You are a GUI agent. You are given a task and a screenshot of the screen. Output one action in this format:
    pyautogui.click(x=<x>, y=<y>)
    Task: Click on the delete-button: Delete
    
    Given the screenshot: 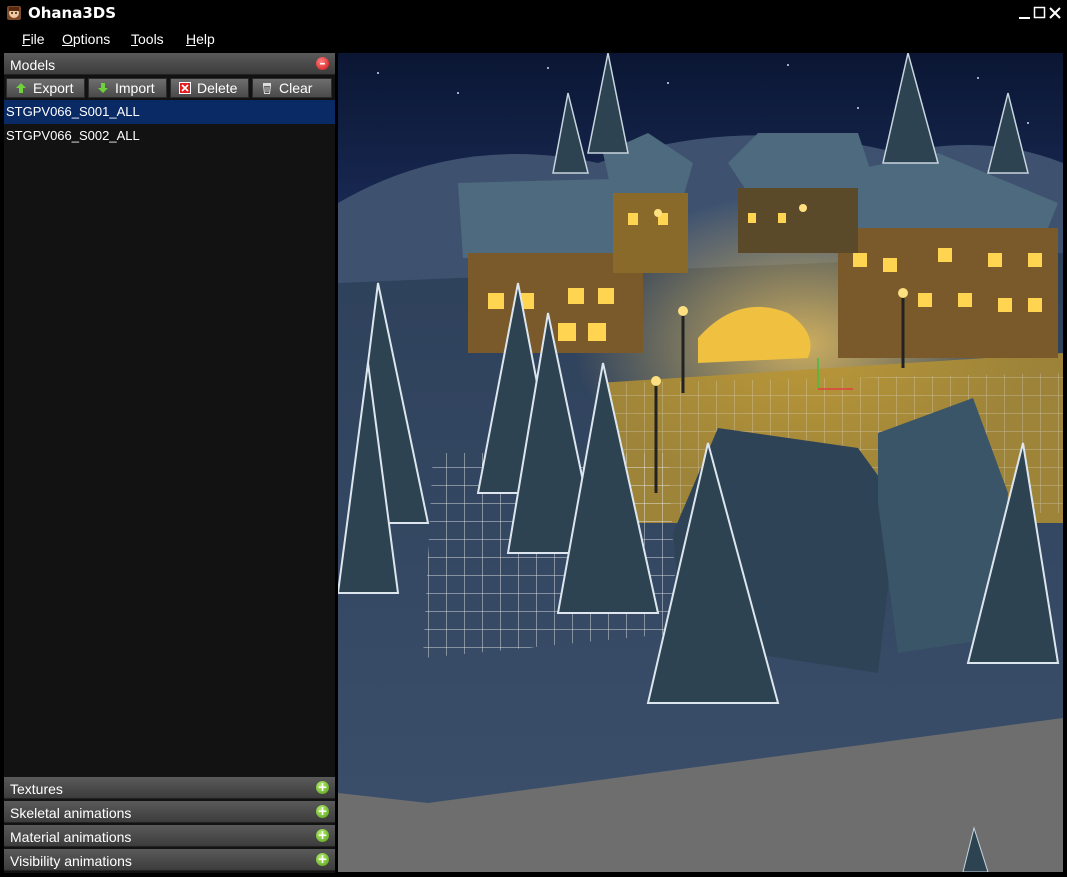 What is the action you would take?
    pyautogui.click(x=209, y=88)
    